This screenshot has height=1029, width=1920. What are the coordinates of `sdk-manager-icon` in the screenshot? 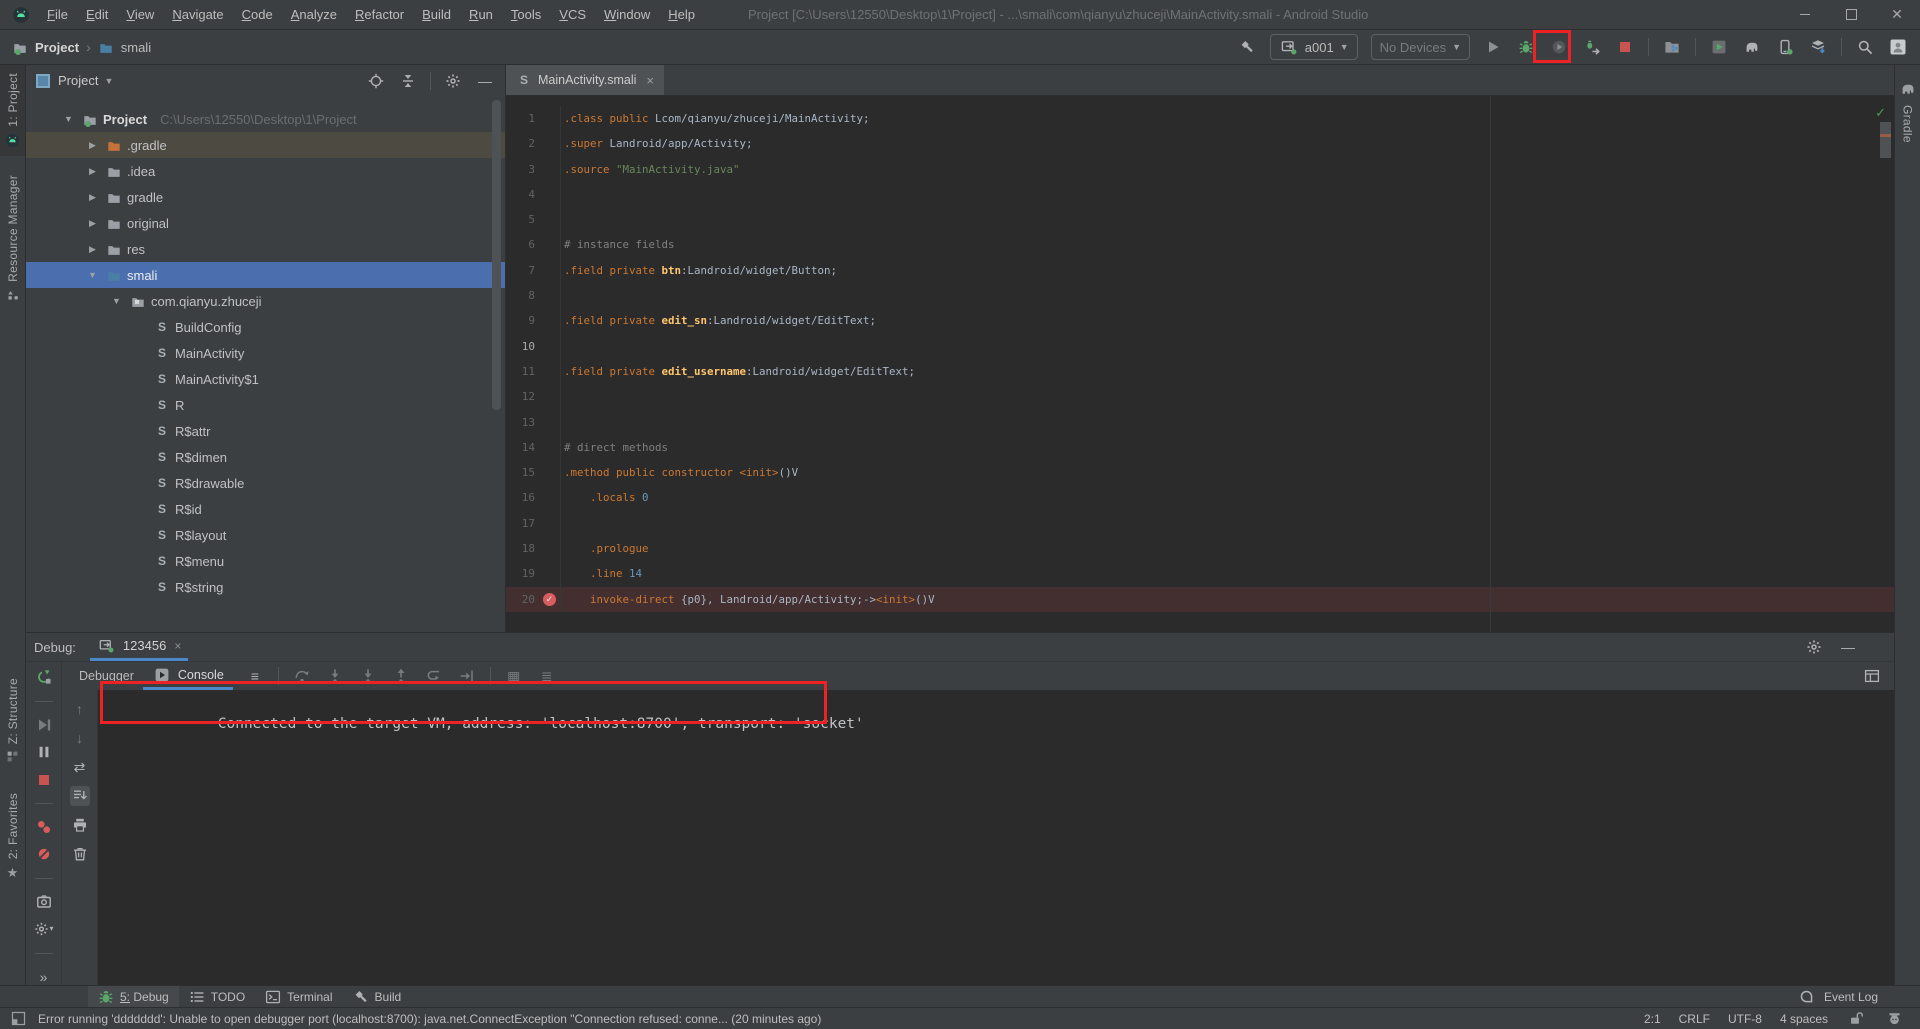 It's located at (1818, 47).